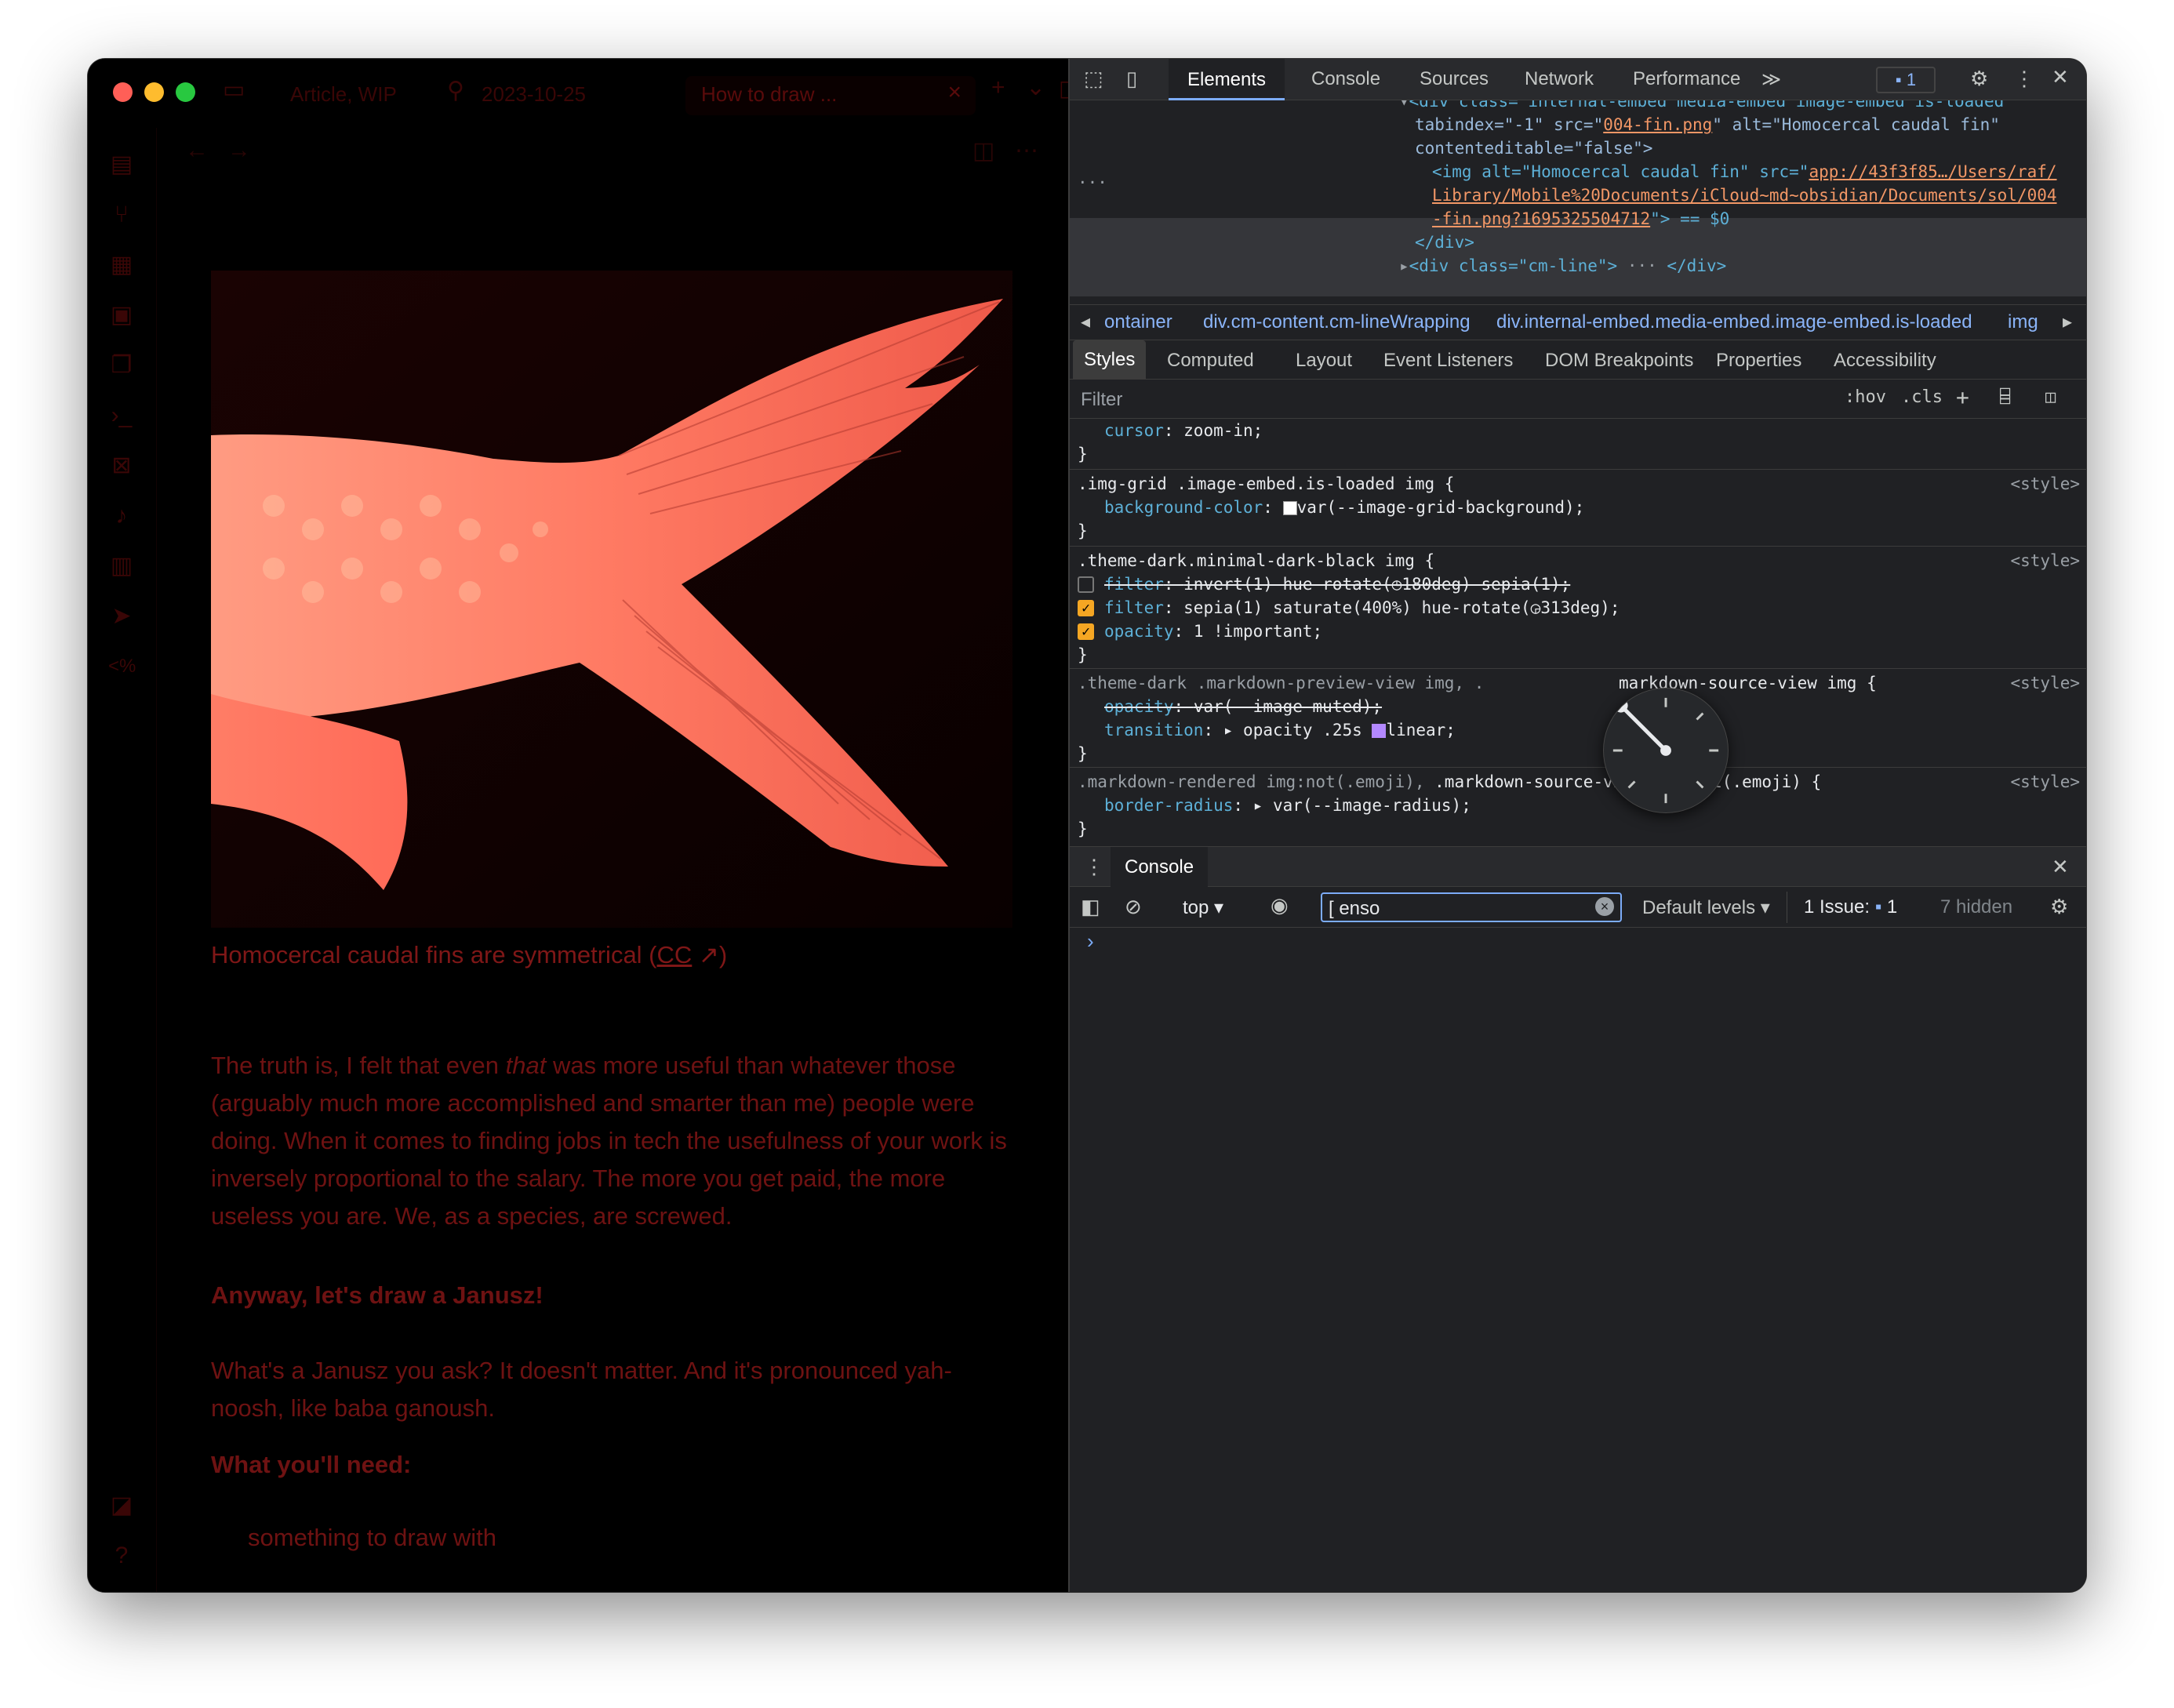 This screenshot has height=1708, width=2174. Describe the element at coordinates (121, 566) in the screenshot. I see `table-icon: ▥` at that location.